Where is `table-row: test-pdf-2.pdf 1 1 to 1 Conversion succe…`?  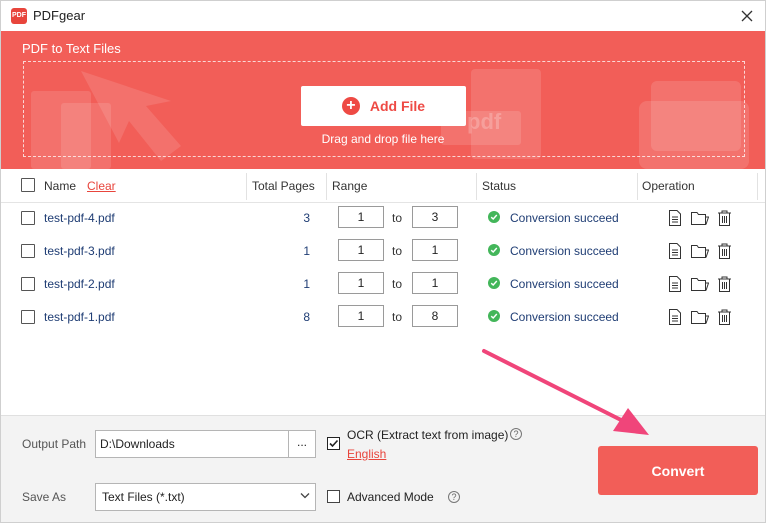 table-row: test-pdf-2.pdf 1 1 to 1 Conversion succe… is located at coordinates (383, 284).